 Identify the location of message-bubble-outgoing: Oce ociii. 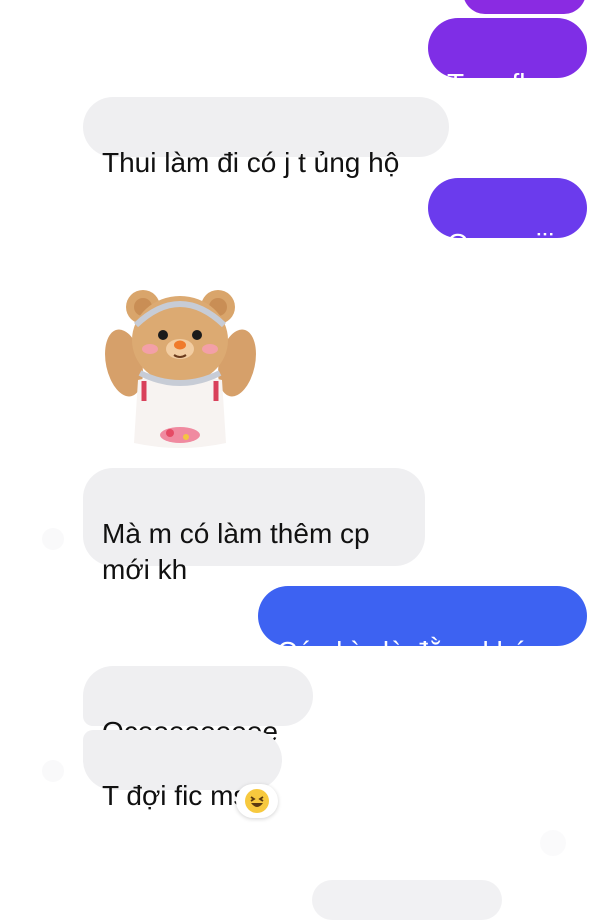
(507, 218).